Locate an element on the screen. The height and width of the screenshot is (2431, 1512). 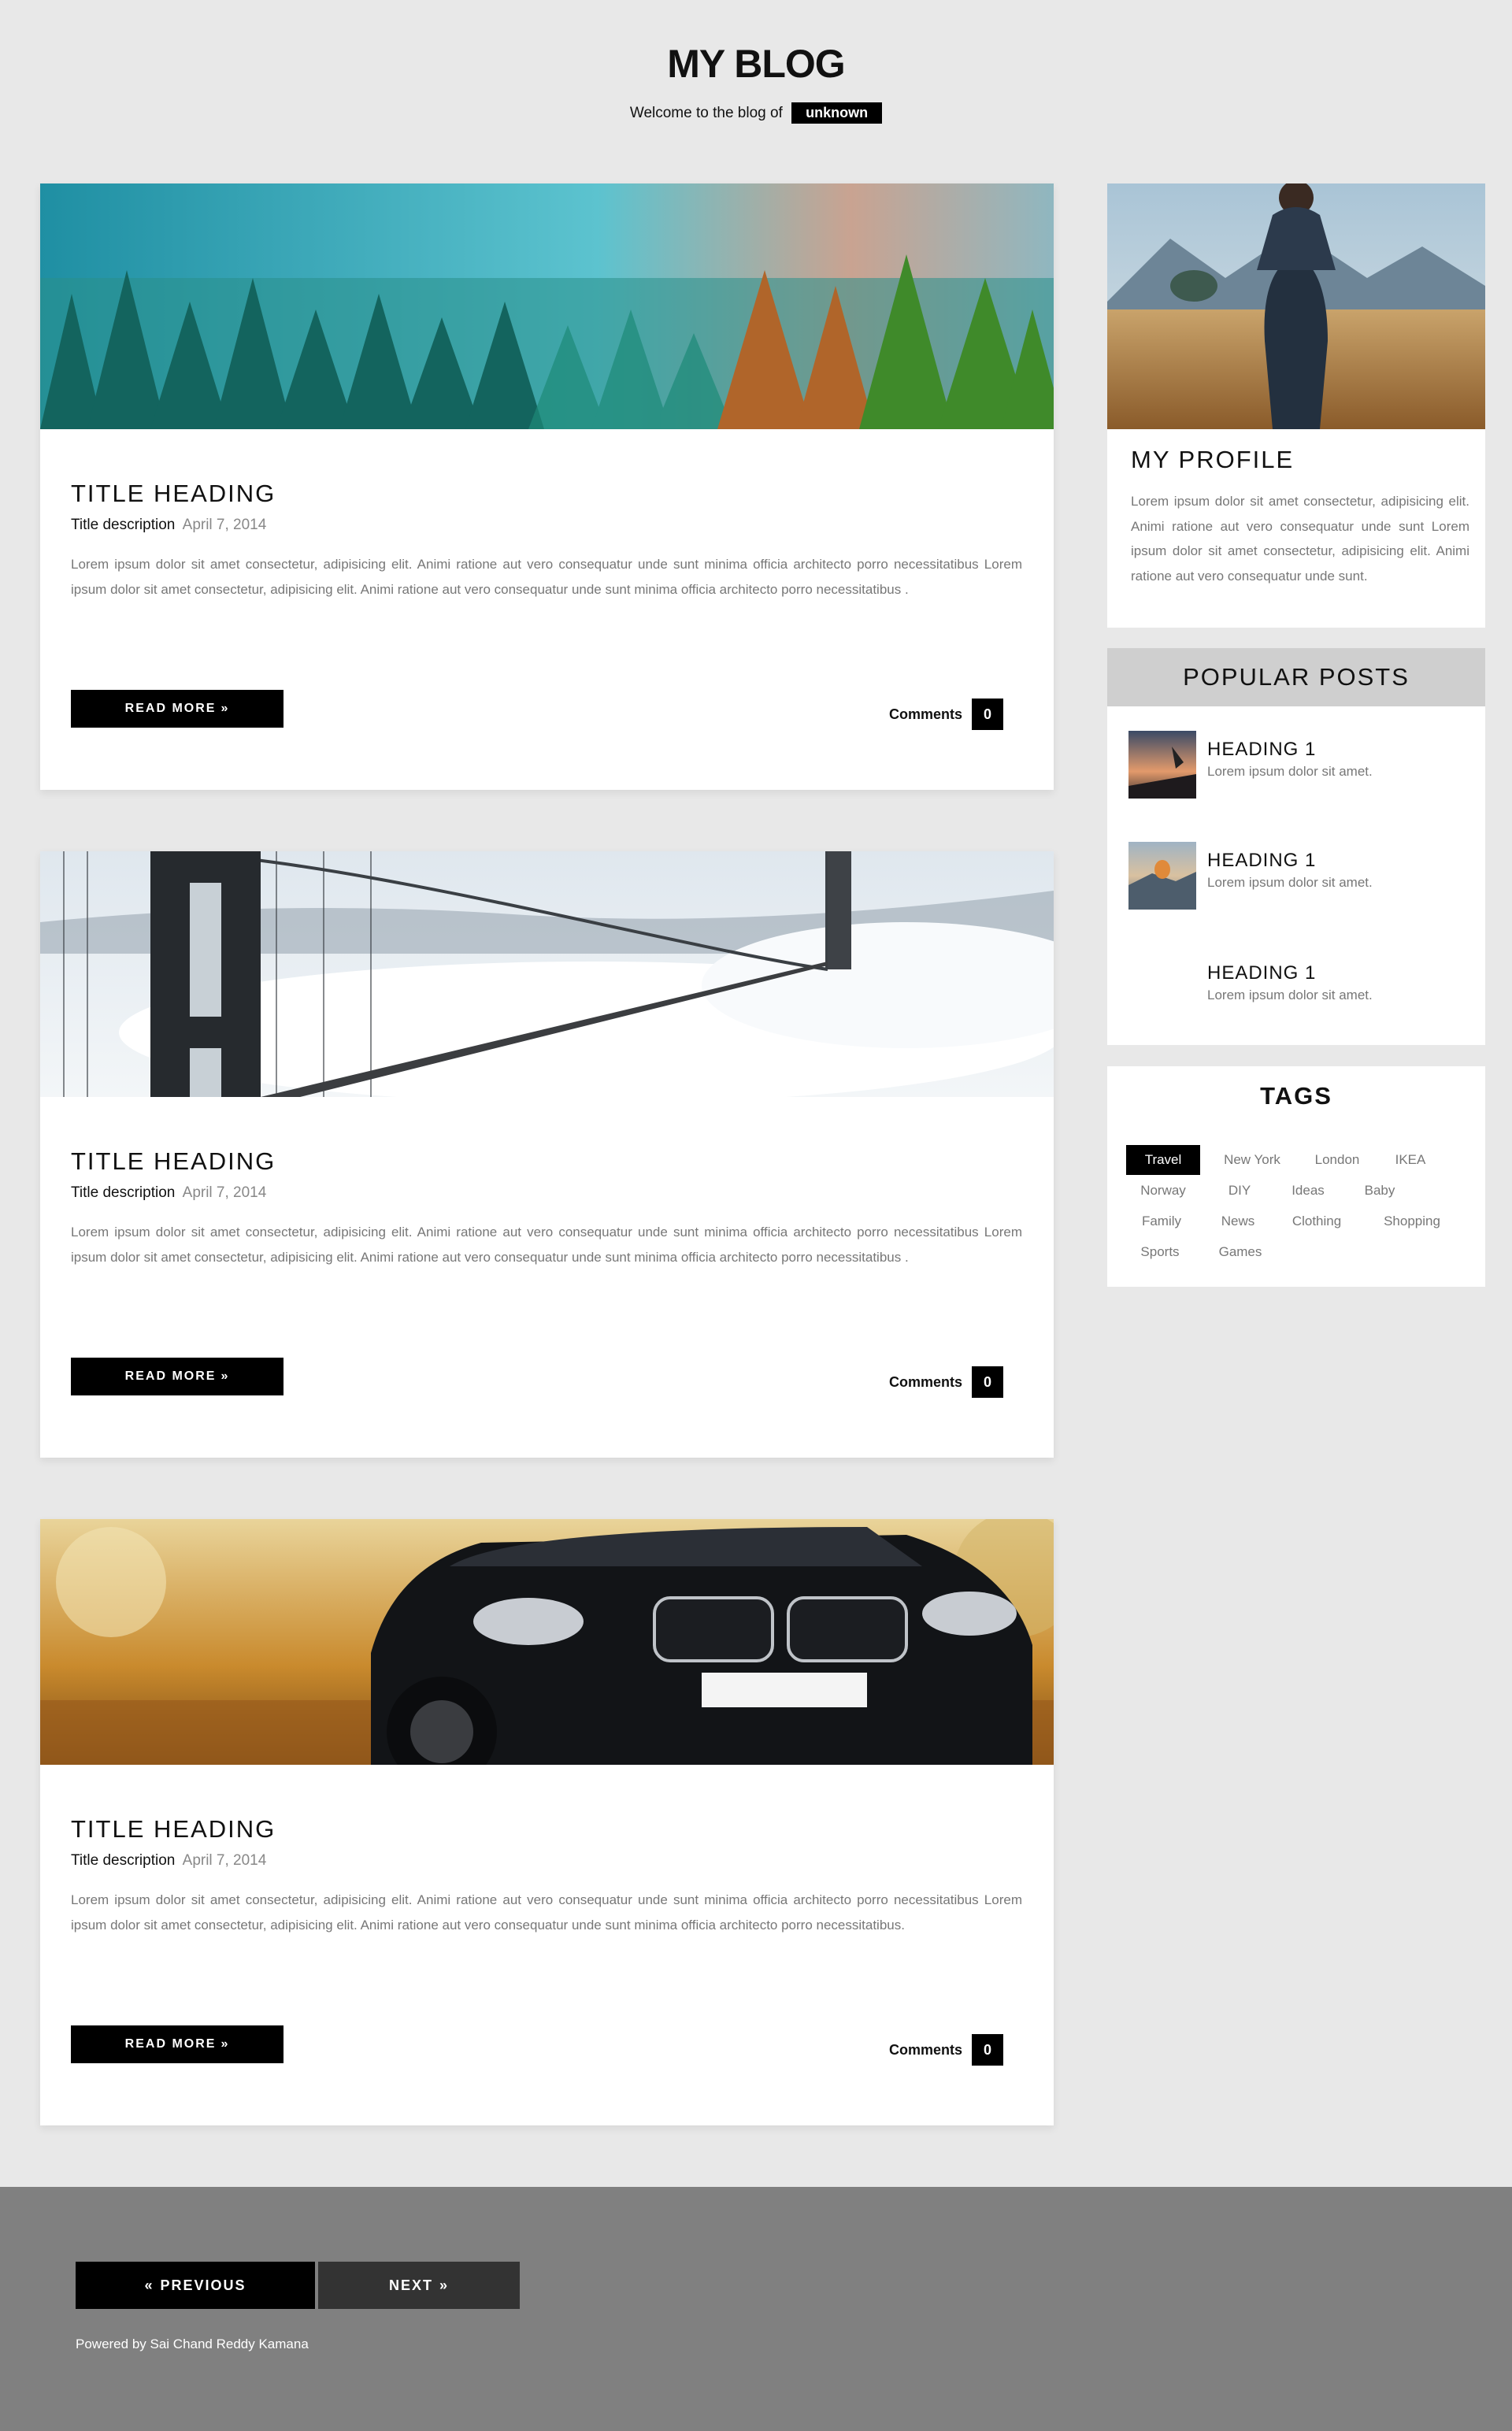
tag-games: Games is located at coordinates (1240, 1252).